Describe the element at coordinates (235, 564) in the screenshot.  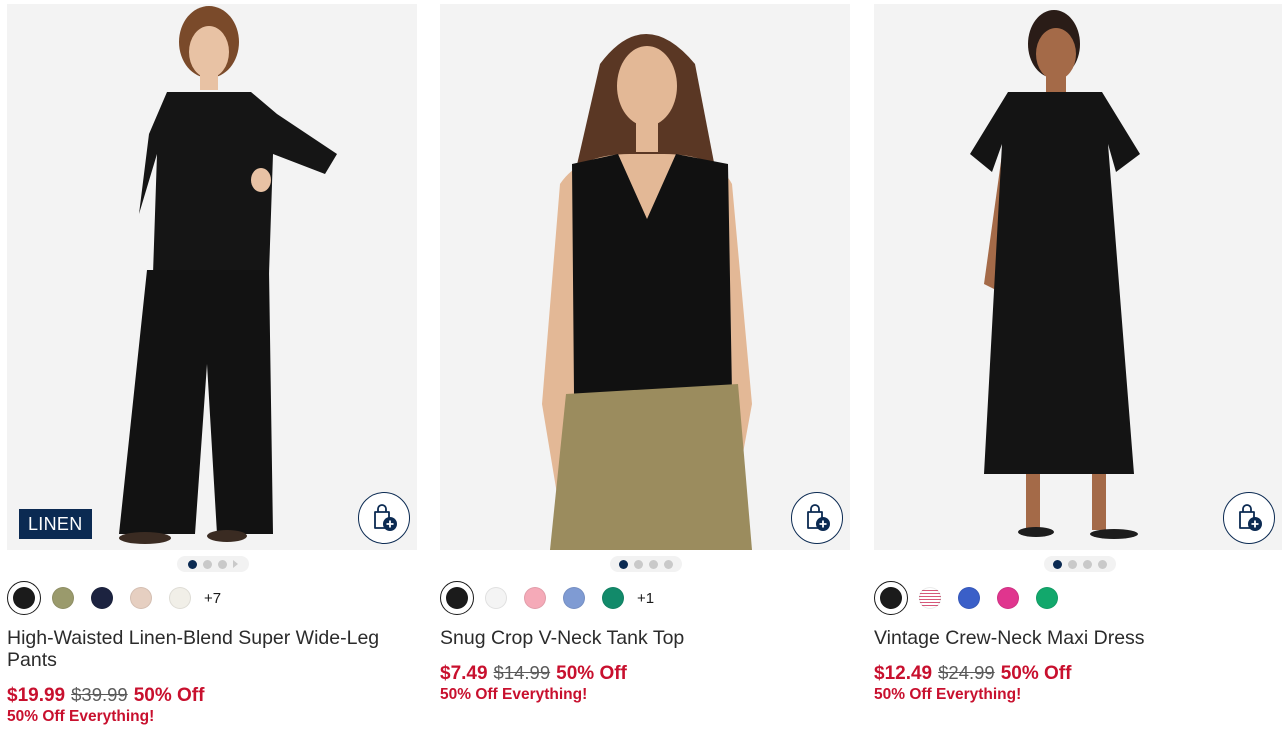
I see `carousel-next-icon` at that location.